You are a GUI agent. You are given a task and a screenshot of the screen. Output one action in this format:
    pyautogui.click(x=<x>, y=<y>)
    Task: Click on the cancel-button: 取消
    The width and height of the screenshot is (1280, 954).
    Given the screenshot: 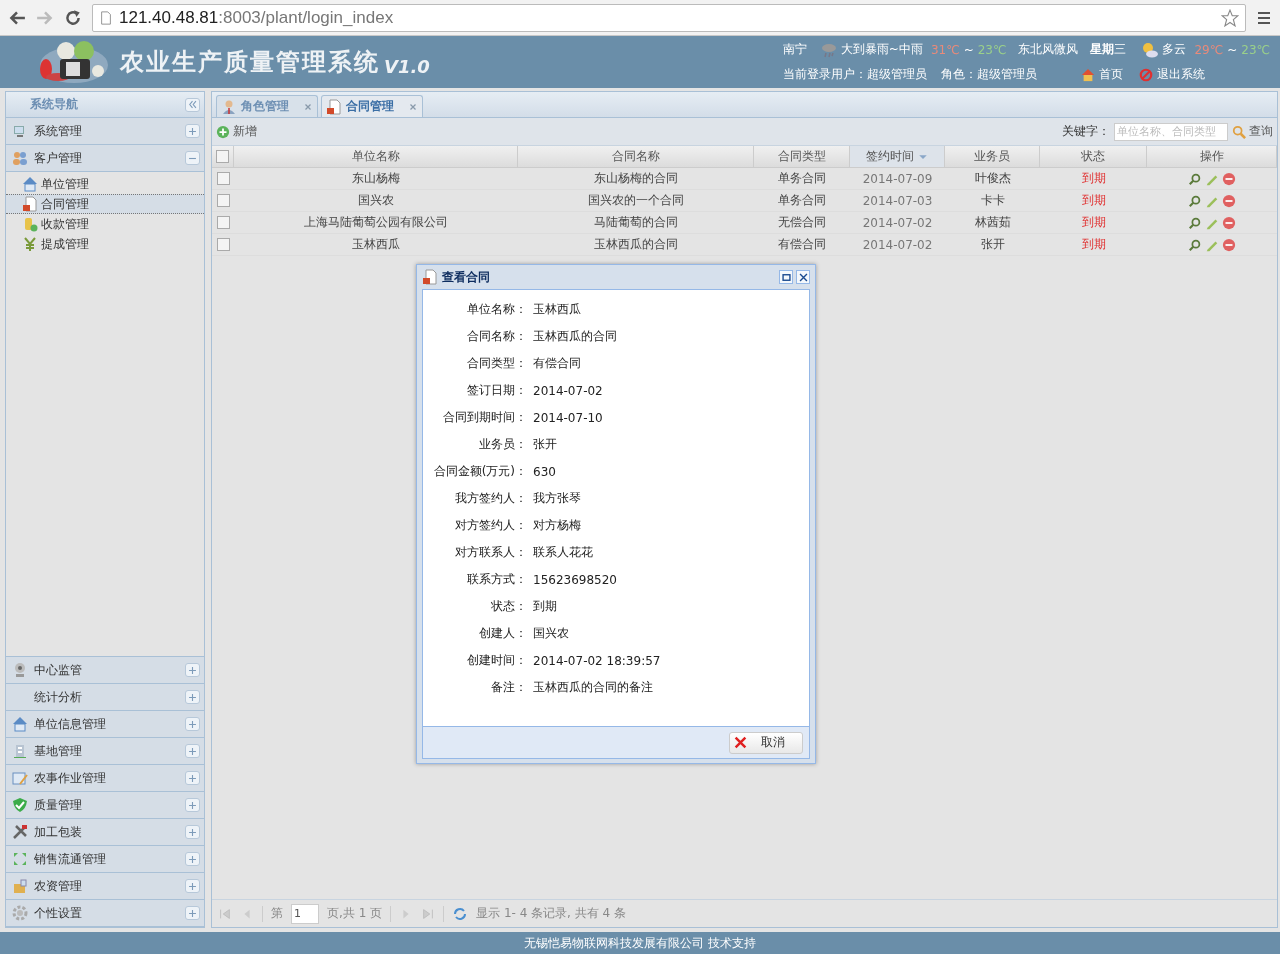 What is the action you would take?
    pyautogui.click(x=766, y=742)
    